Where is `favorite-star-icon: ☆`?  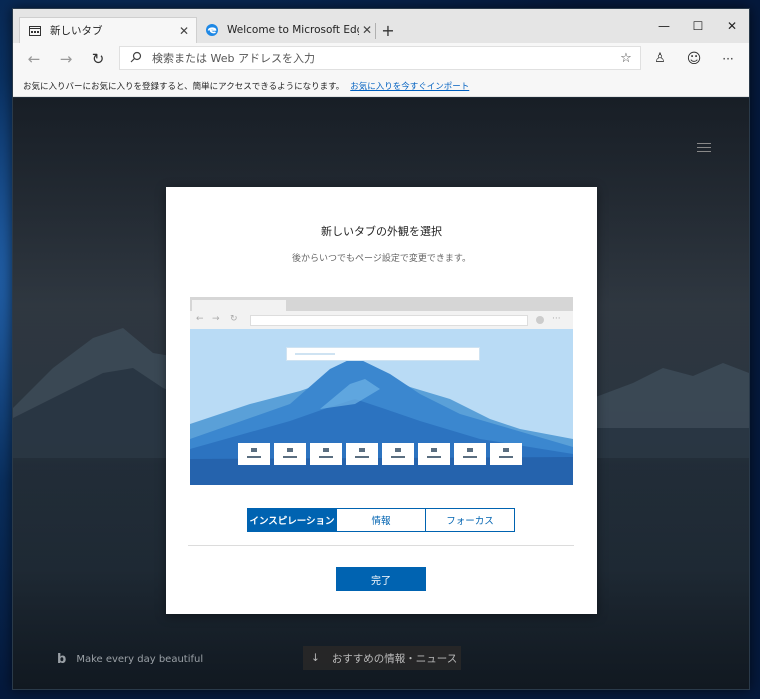 favorite-star-icon: ☆ is located at coordinates (626, 58).